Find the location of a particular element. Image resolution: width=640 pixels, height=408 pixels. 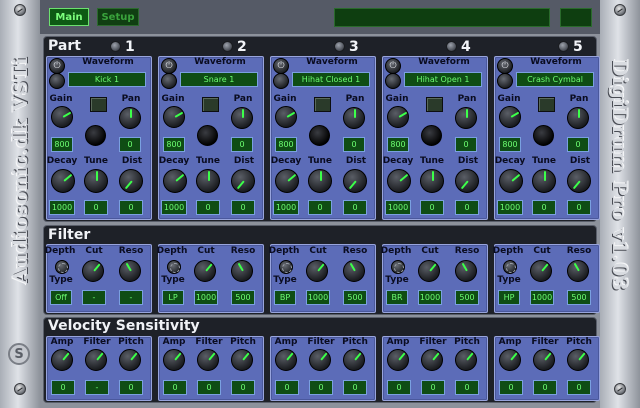

tab-setup: Setup is located at coordinates (118, 17).